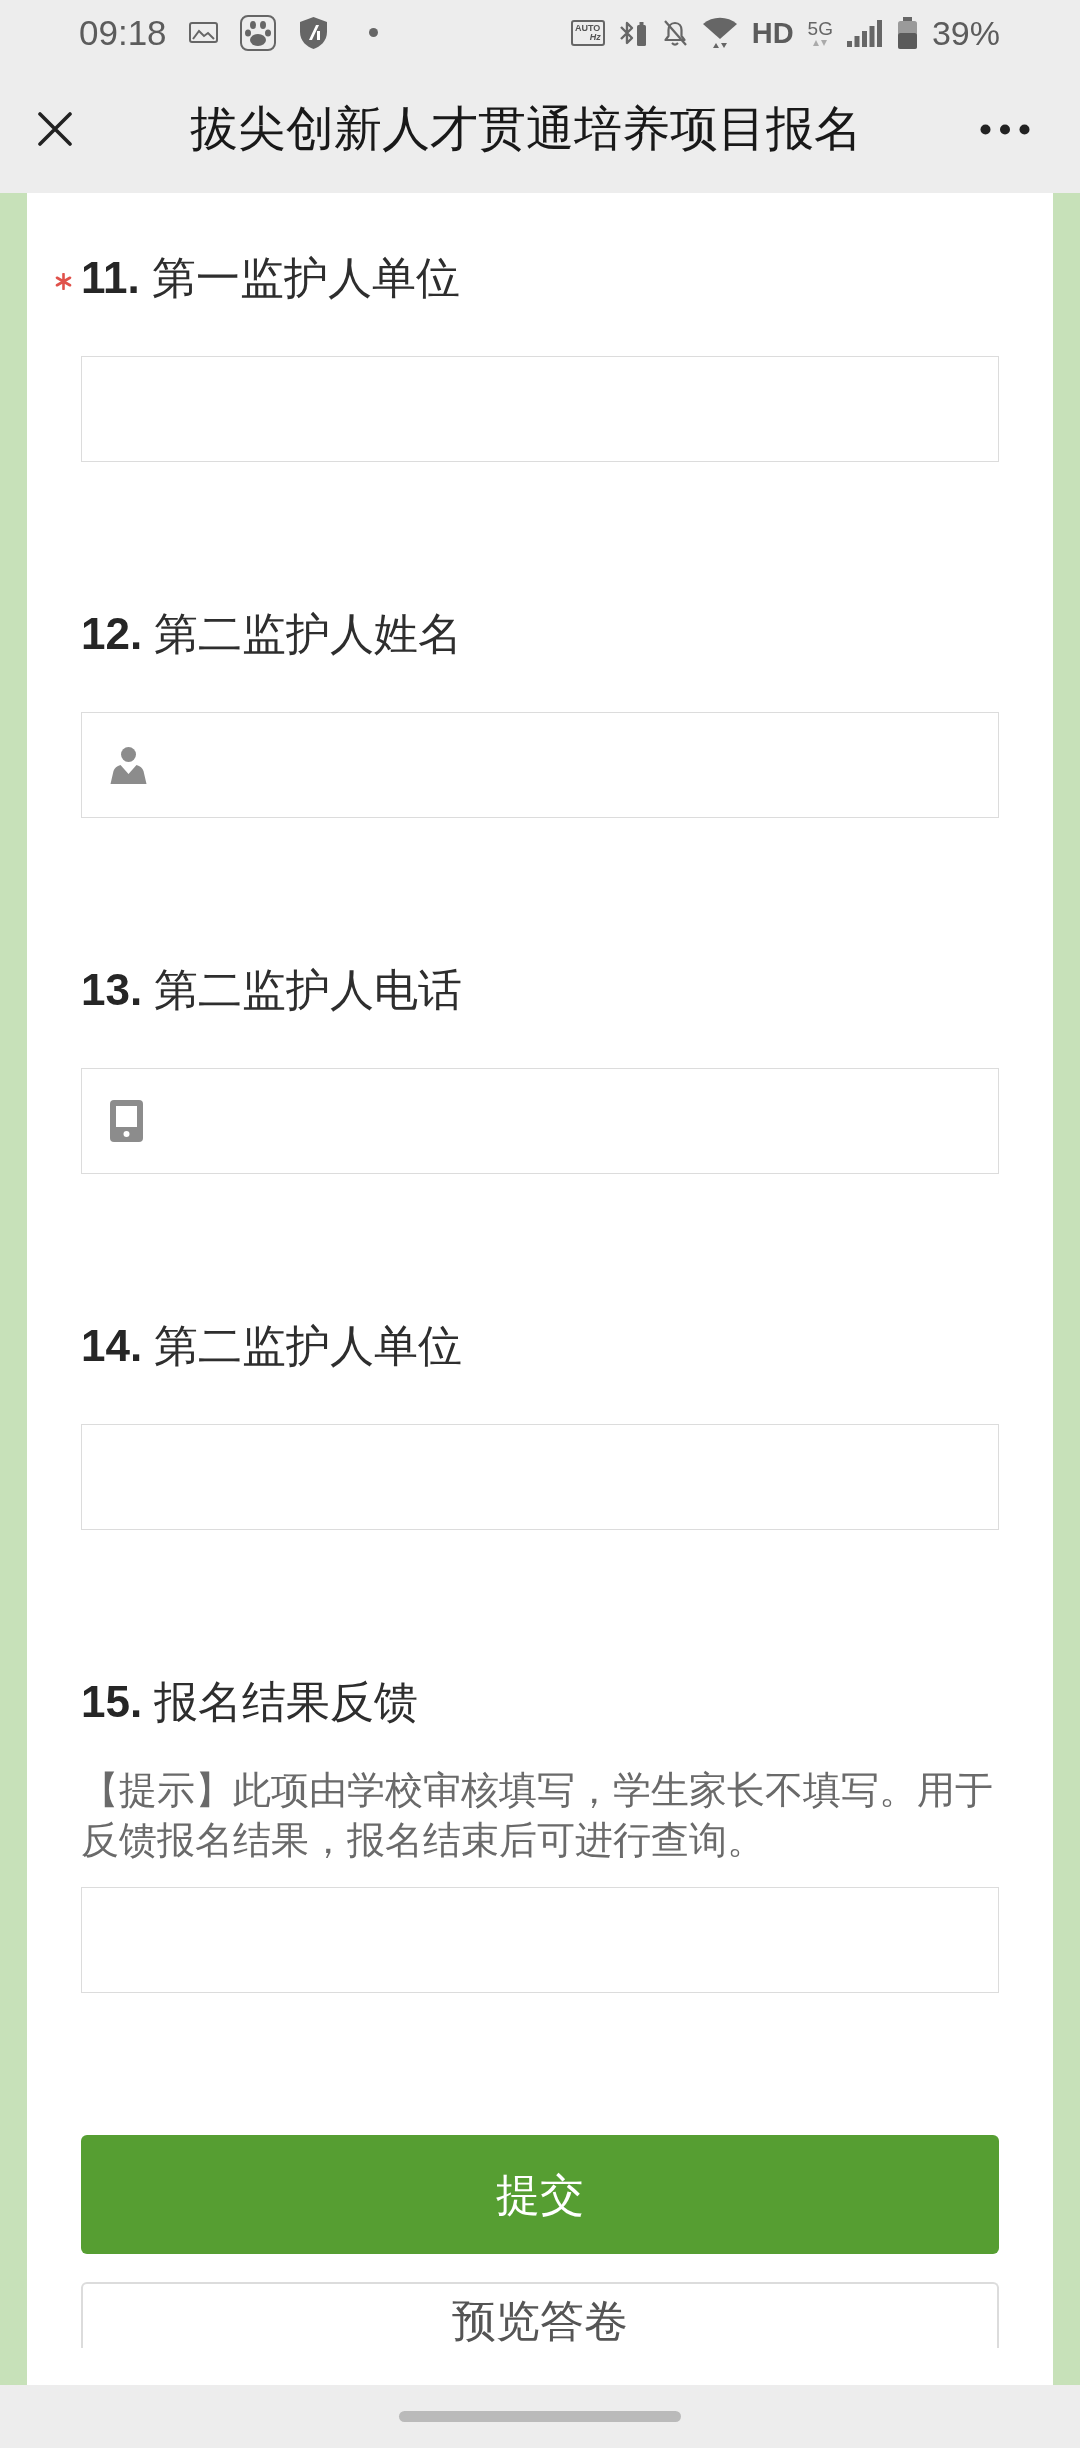 Image resolution: width=1080 pixels, height=2448 pixels. Describe the element at coordinates (540, 2315) in the screenshot. I see `preview-button: 预览答卷` at that location.